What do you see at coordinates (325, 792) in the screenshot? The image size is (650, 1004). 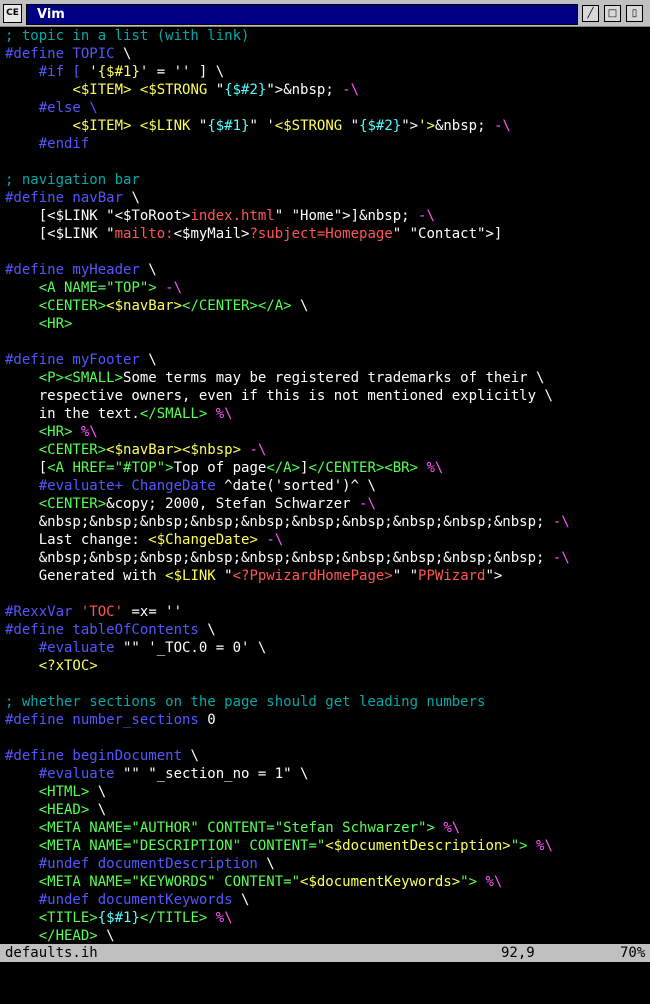 I see `code-line: <HTML> \` at bounding box center [325, 792].